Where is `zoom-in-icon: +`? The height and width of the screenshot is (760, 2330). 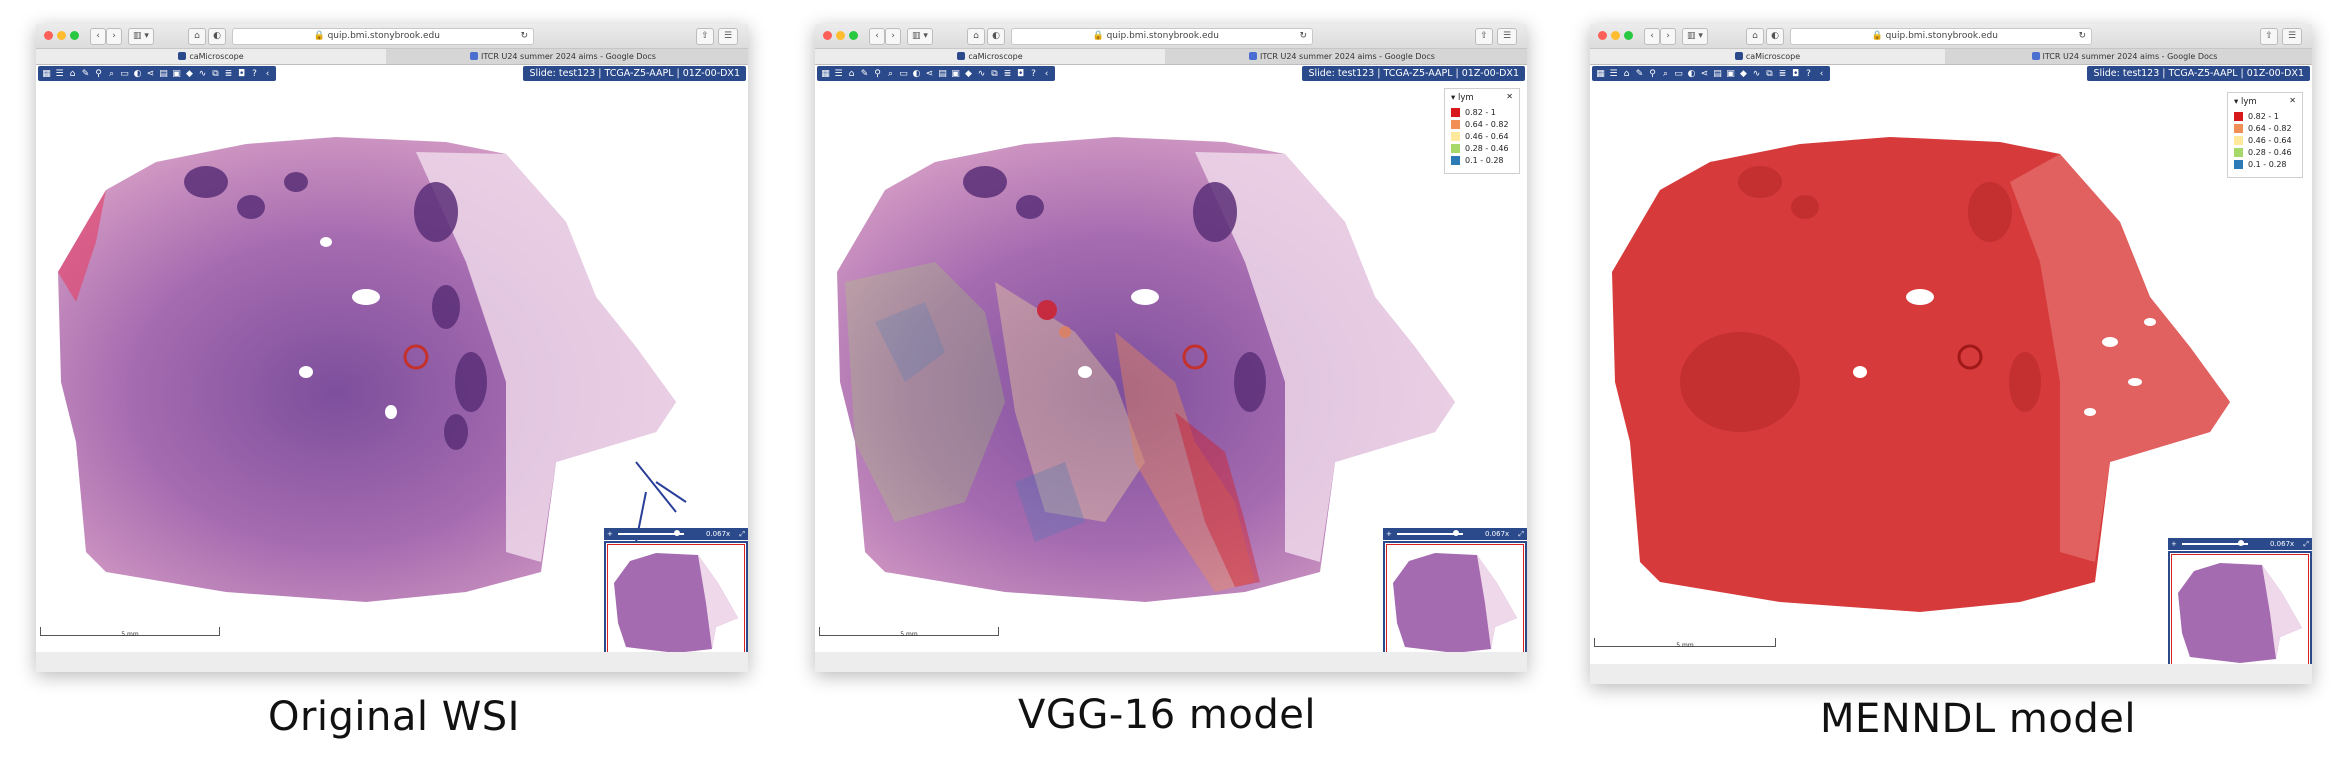 zoom-in-icon: + is located at coordinates (610, 534).